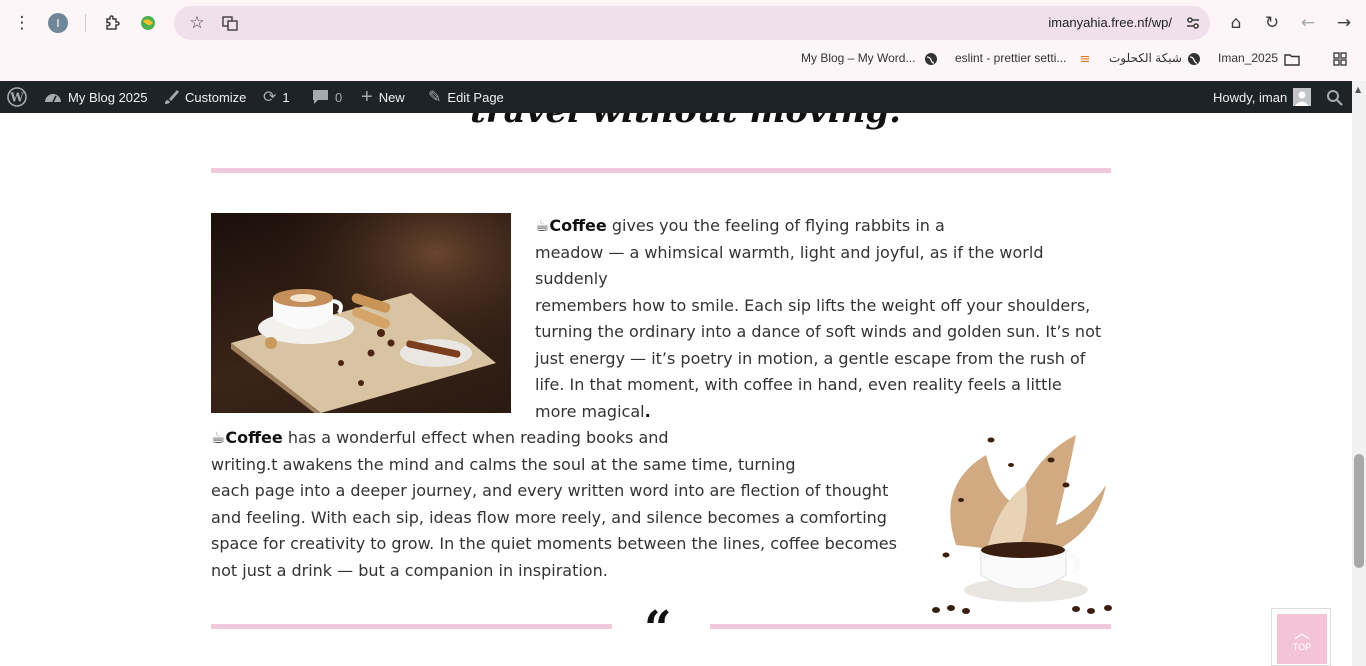 The width and height of the screenshot is (1366, 666). Describe the element at coordinates (1340, 59) in the screenshot. I see `all-bookmarks-icon` at that location.